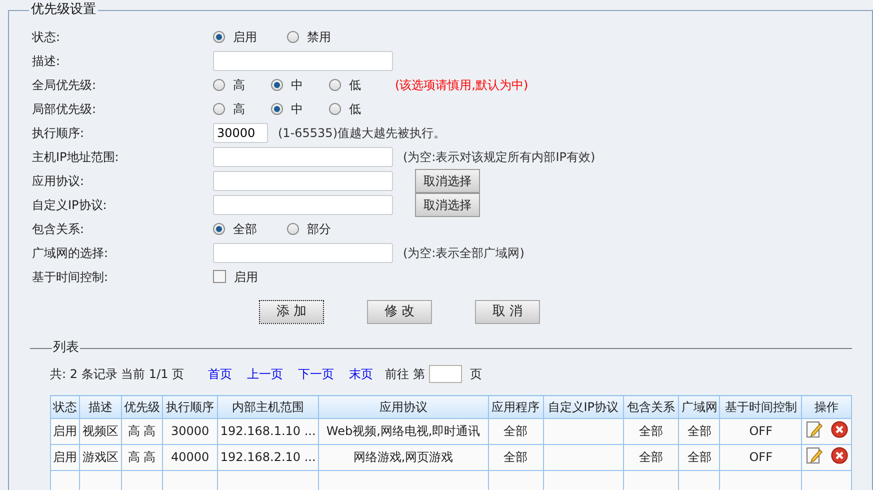  Describe the element at coordinates (245, 229) in the screenshot. I see `radio-label: 全部` at that location.